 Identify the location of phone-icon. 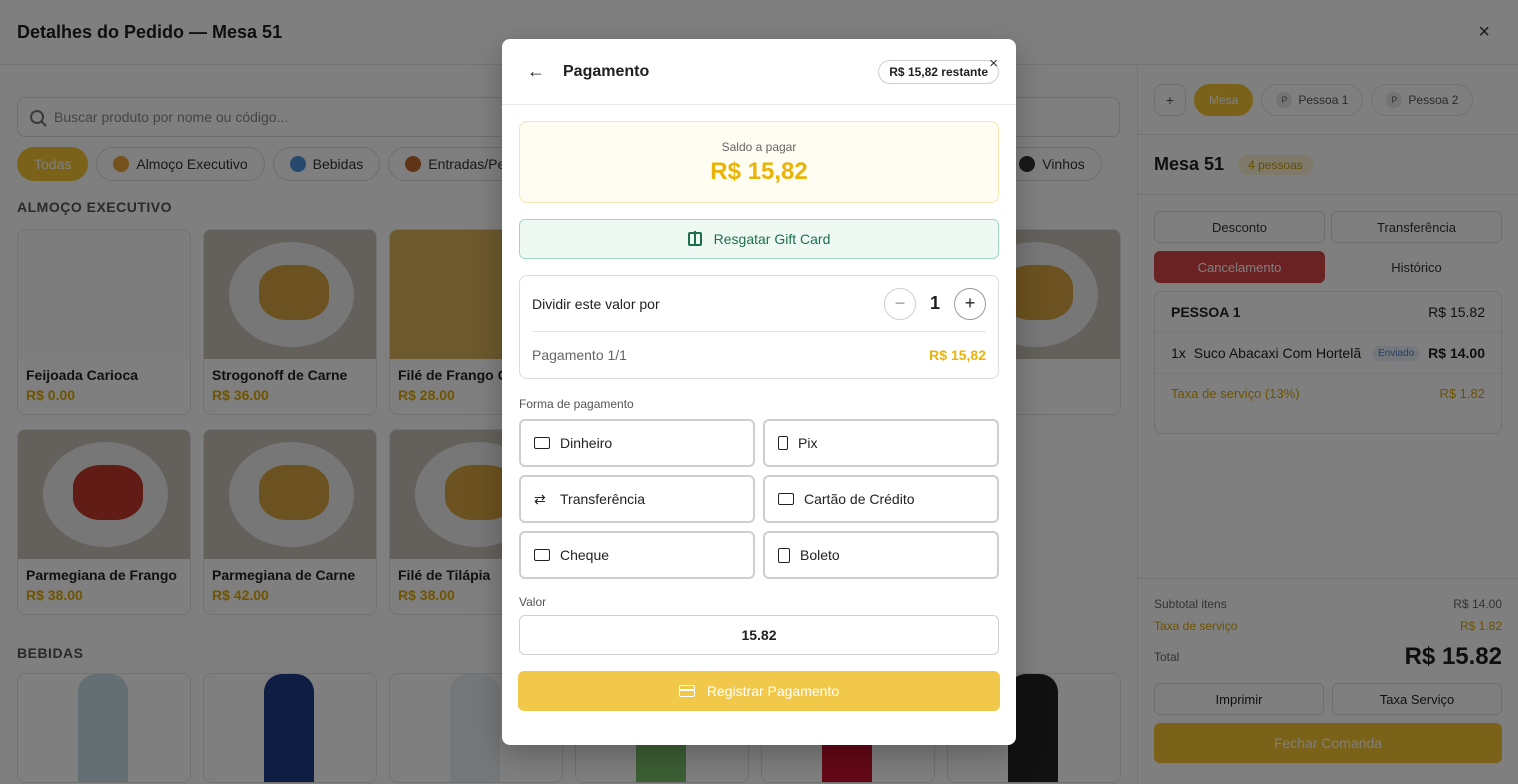
(783, 443).